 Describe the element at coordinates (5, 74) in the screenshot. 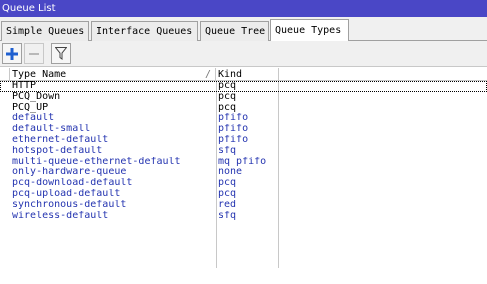

I see `header-gutter` at that location.